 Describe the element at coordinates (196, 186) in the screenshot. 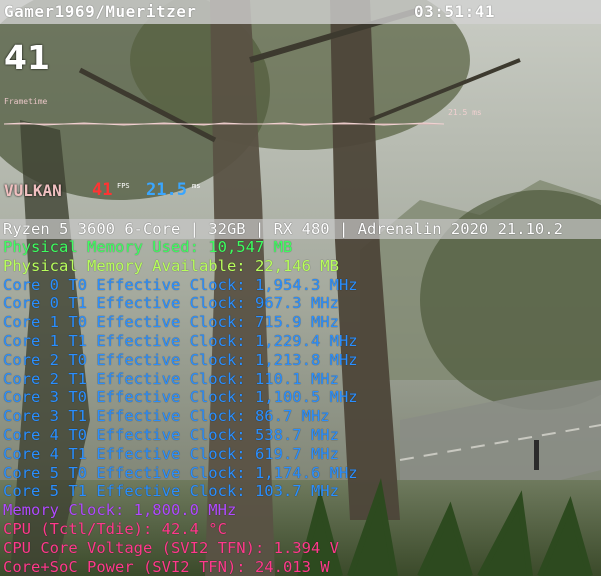

I see `frametime-ms-unit: ms` at that location.